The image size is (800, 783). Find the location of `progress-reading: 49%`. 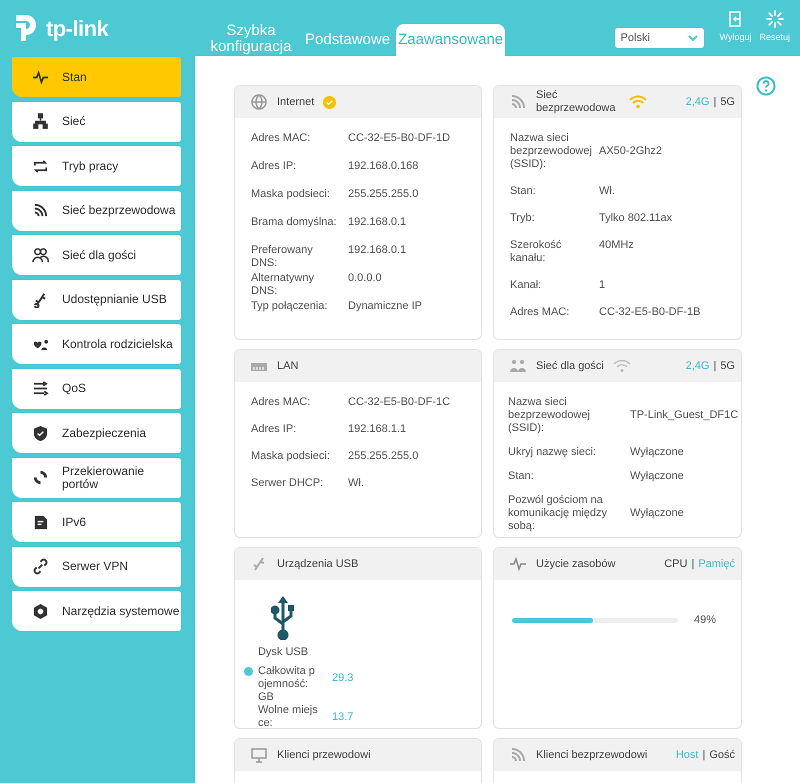

progress-reading: 49% is located at coordinates (705, 620).